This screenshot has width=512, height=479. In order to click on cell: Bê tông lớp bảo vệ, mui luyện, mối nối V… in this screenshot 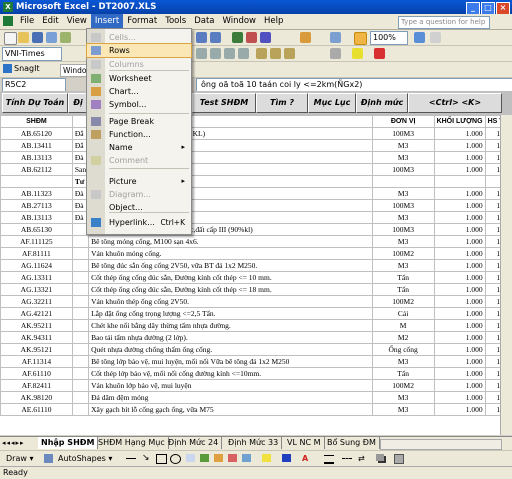, I will do `click(230, 361)`.